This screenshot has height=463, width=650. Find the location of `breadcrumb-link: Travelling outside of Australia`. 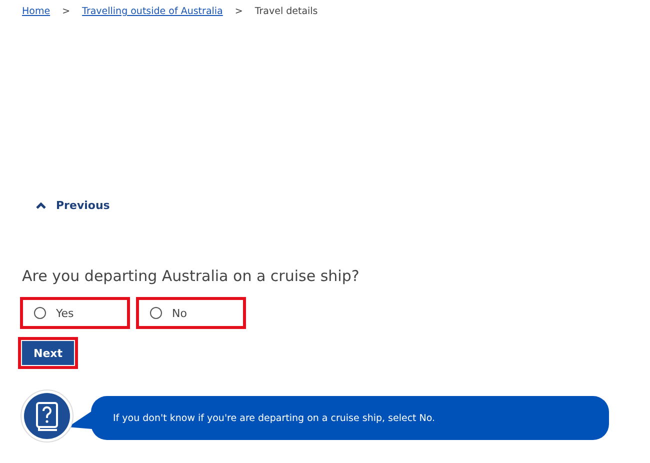

breadcrumb-link: Travelling outside of Australia is located at coordinates (152, 11).